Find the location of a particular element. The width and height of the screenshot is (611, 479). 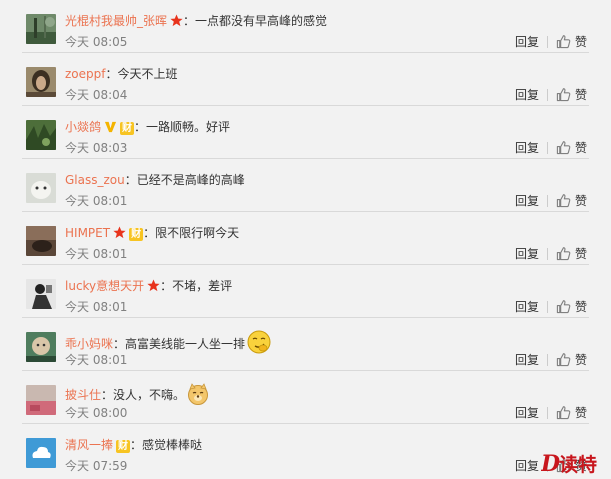

comment-time: 今天 07:59 is located at coordinates (96, 466).